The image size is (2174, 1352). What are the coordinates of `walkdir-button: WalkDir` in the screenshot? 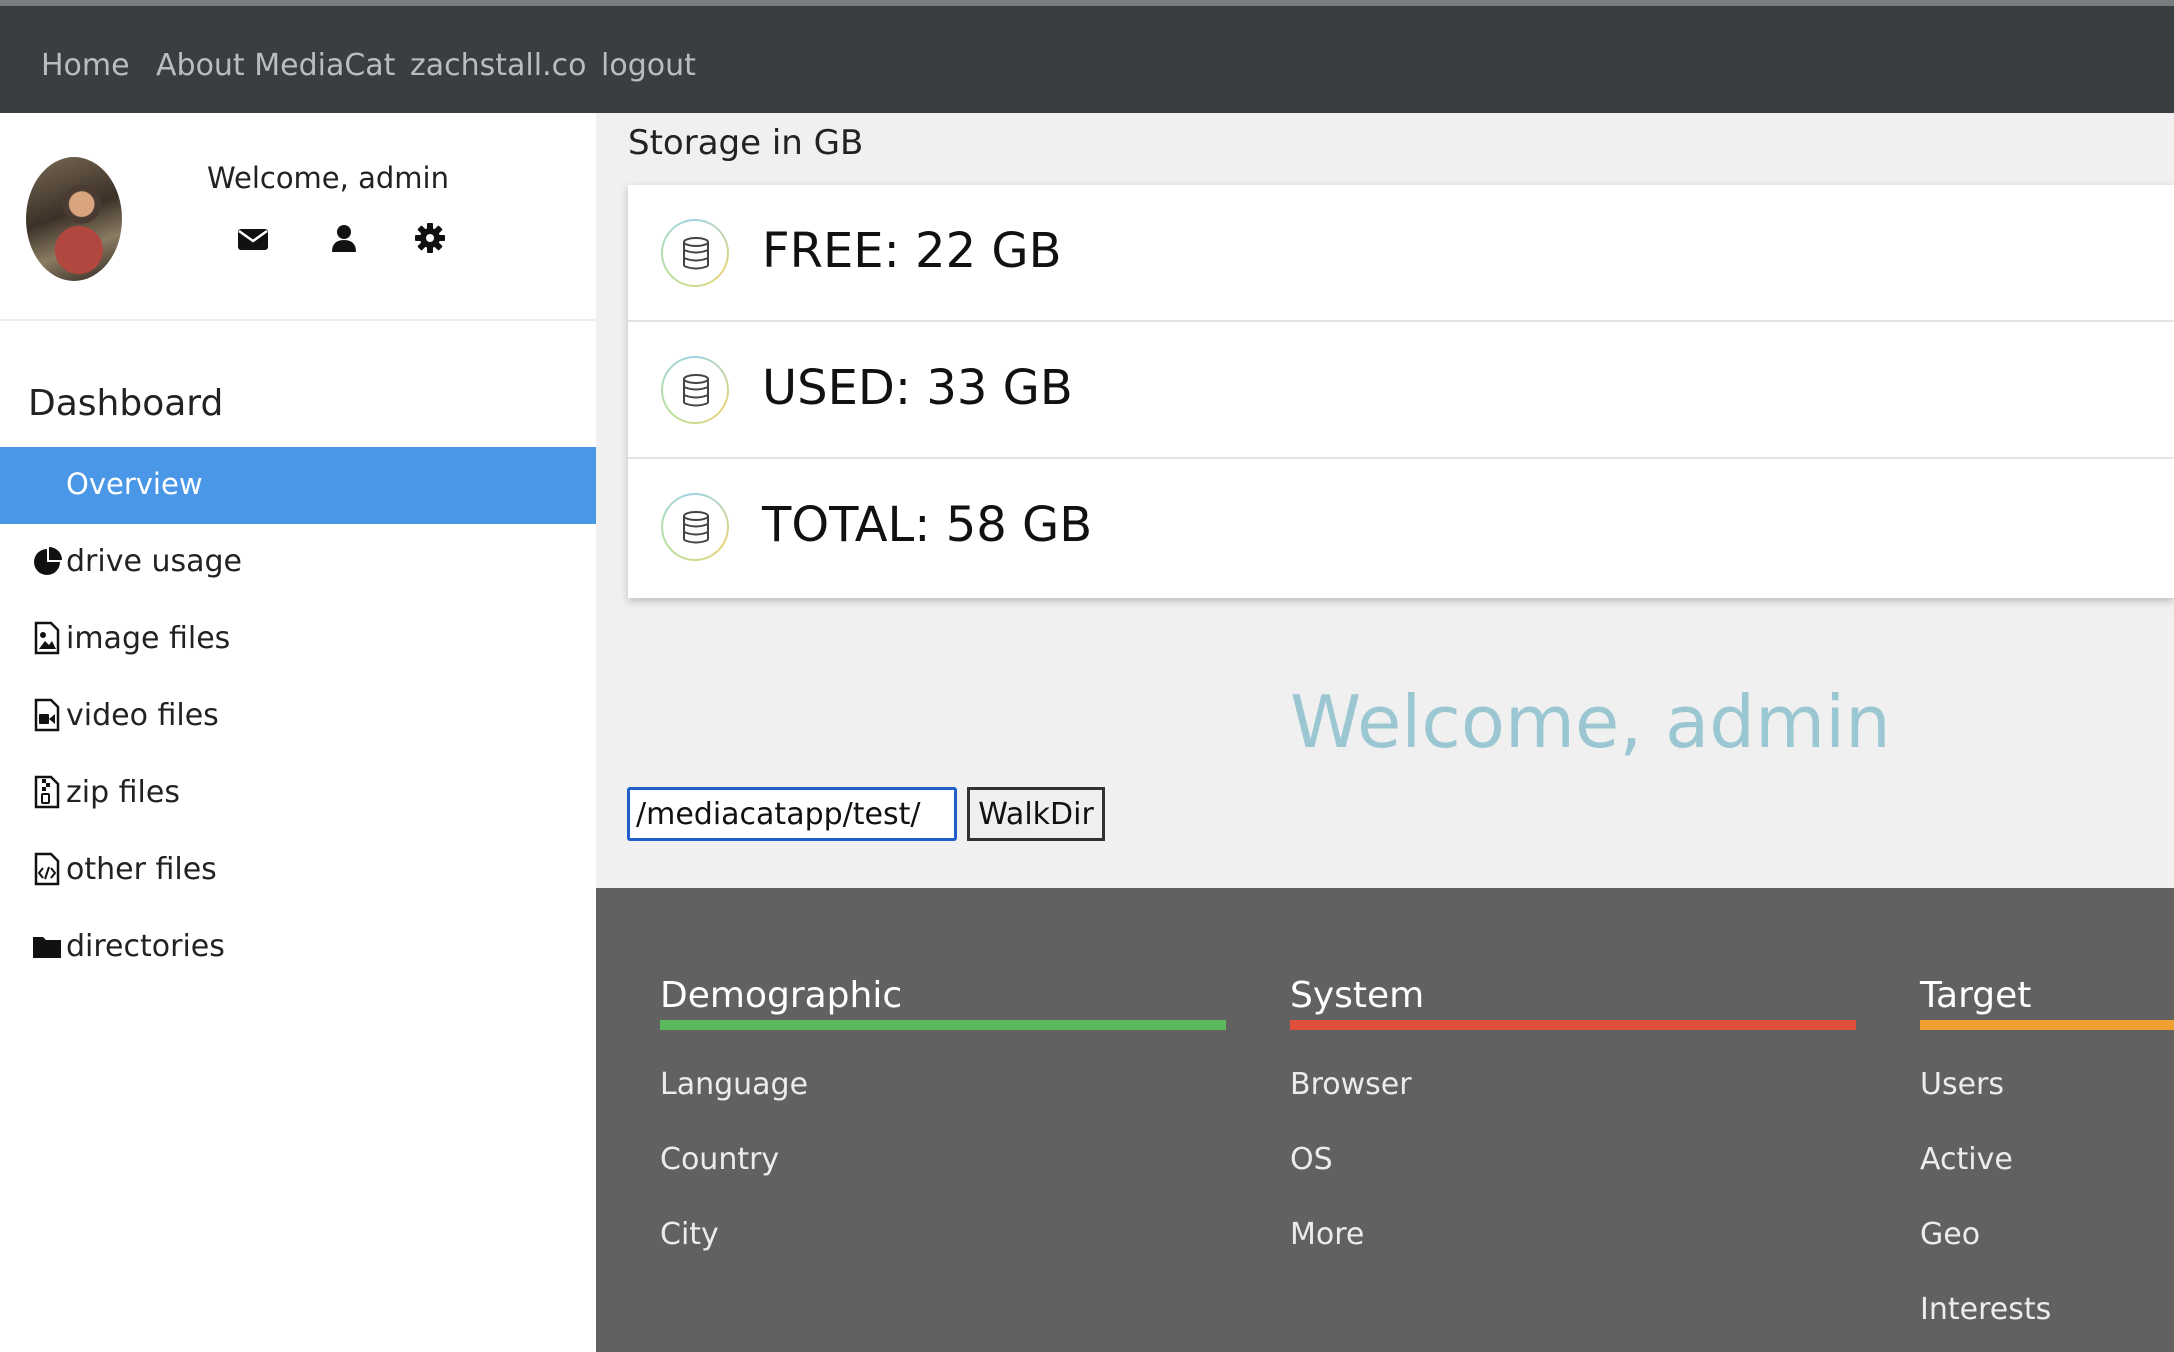 It's located at (1036, 814).